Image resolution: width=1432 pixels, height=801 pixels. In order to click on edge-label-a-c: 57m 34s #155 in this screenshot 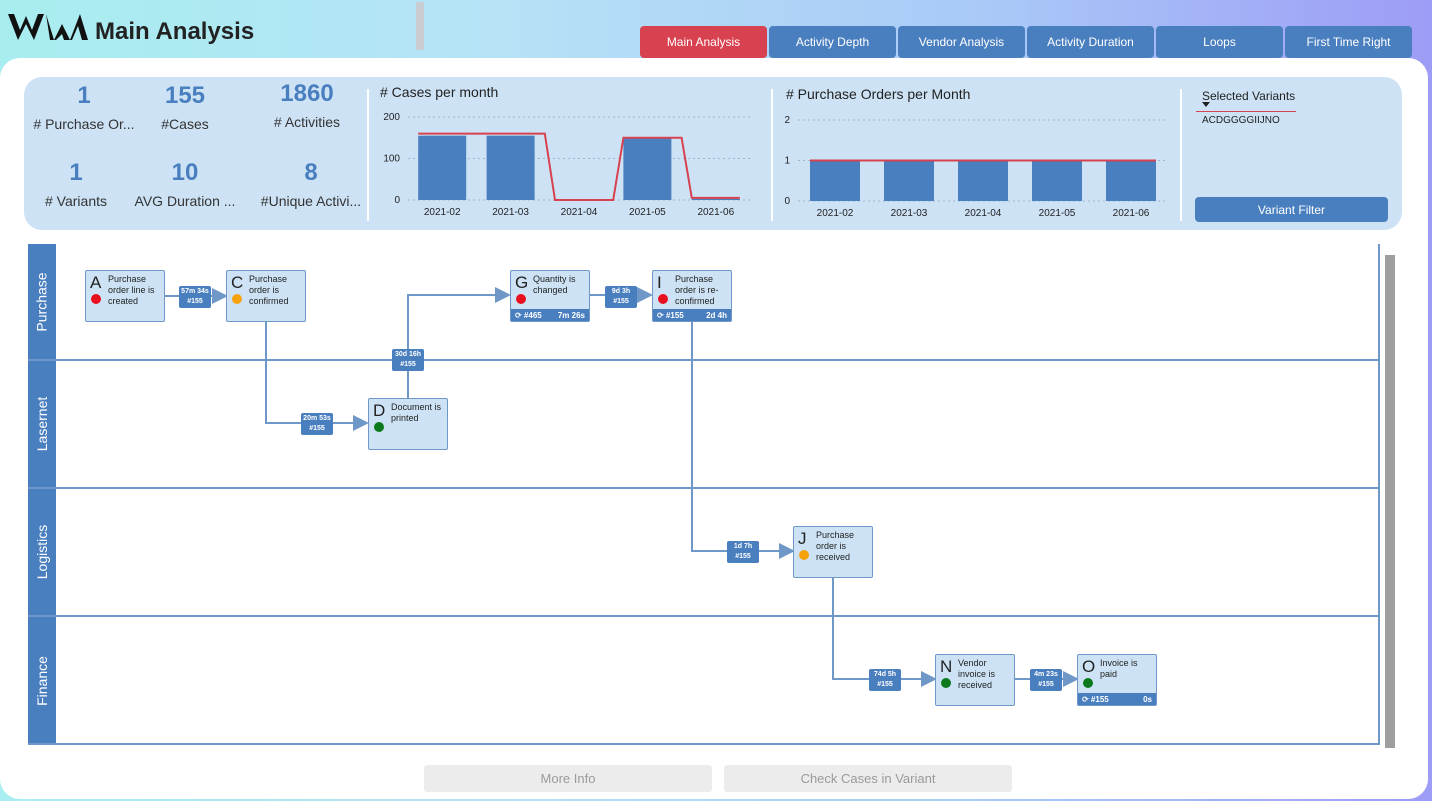, I will do `click(195, 297)`.